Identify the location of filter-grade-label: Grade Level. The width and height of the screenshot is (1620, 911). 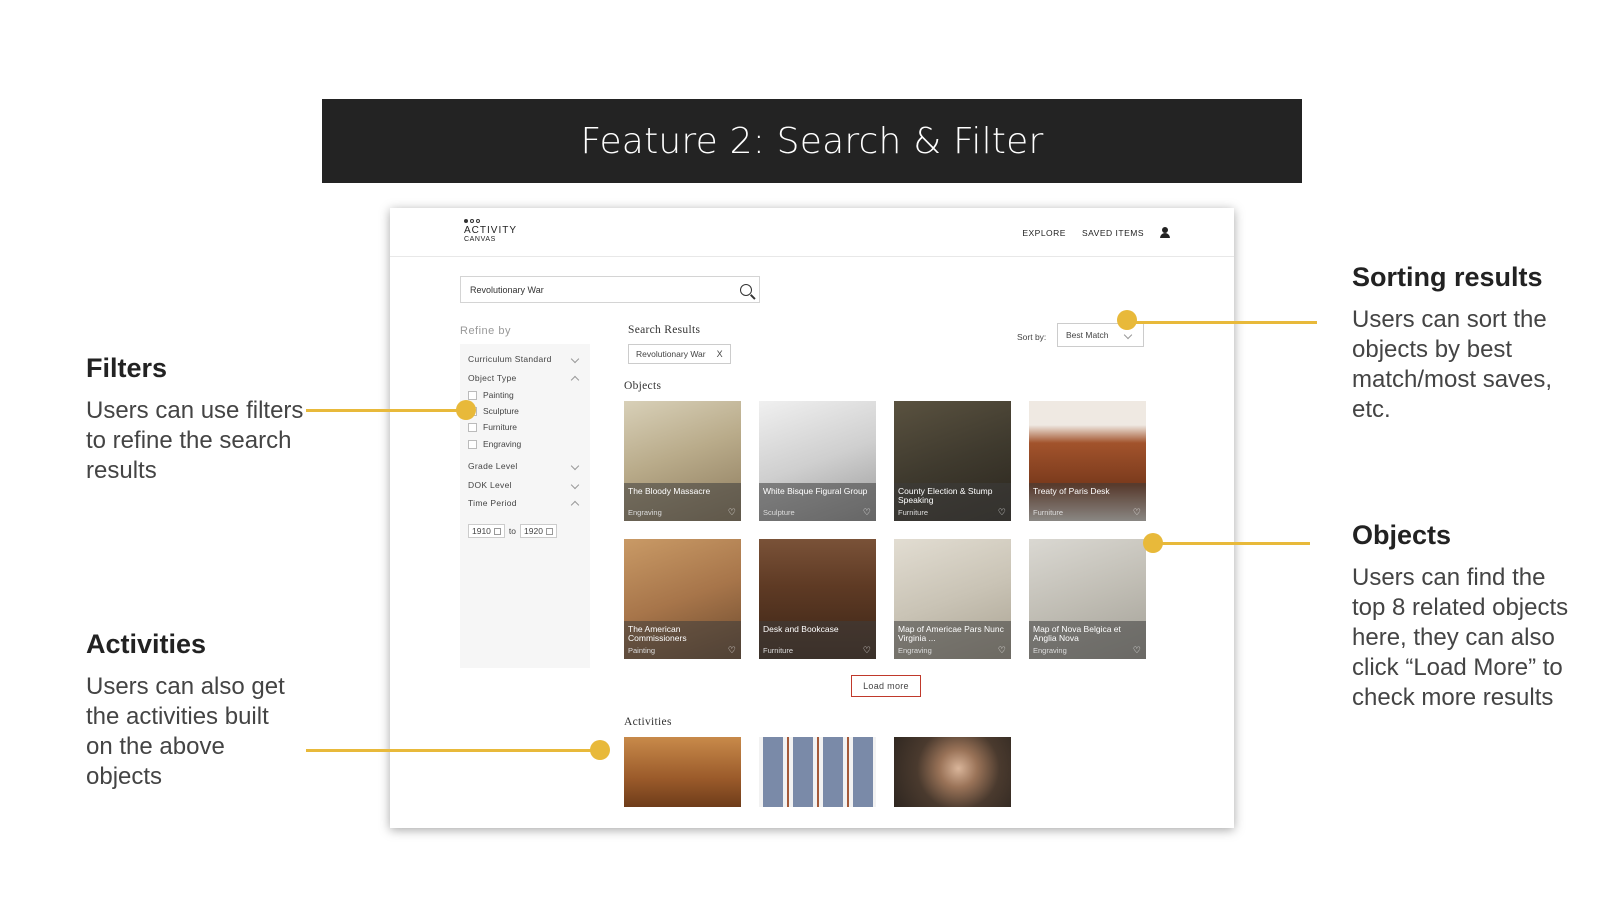
(493, 466).